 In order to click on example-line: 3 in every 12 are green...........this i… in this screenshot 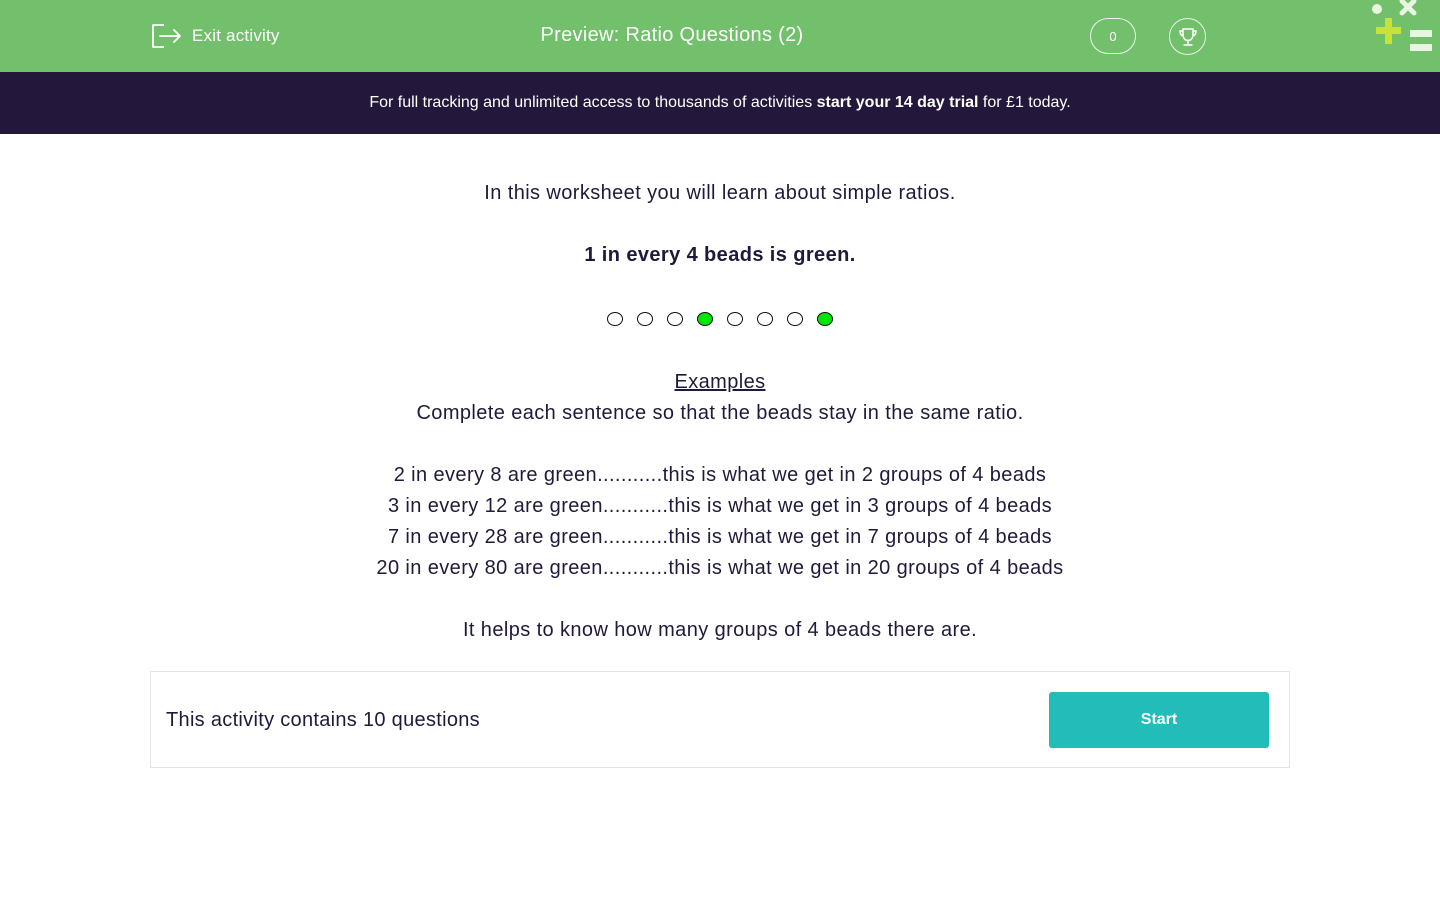, I will do `click(720, 506)`.